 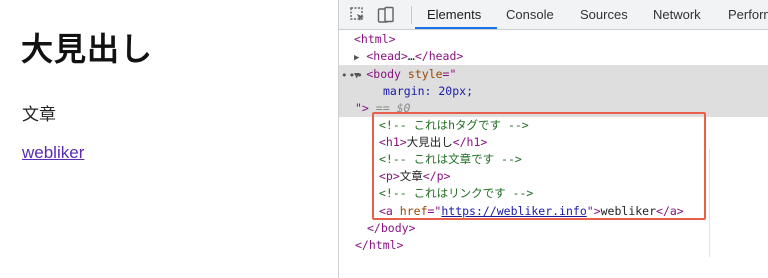 I want to click on tree-line-selected-marker: "> == $0, so click(x=383, y=108).